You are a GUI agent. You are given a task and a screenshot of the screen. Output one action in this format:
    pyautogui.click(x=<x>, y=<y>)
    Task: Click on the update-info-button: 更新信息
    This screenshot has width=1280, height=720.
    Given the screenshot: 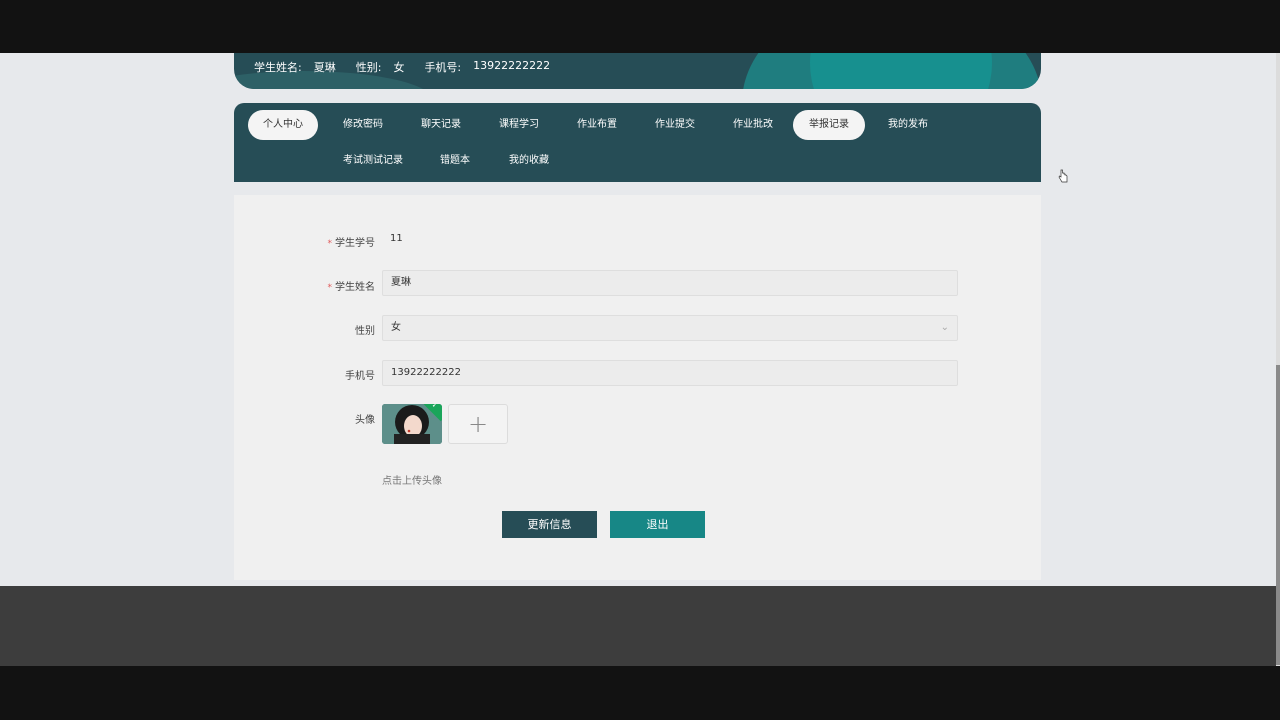 What is the action you would take?
    pyautogui.click(x=549, y=524)
    